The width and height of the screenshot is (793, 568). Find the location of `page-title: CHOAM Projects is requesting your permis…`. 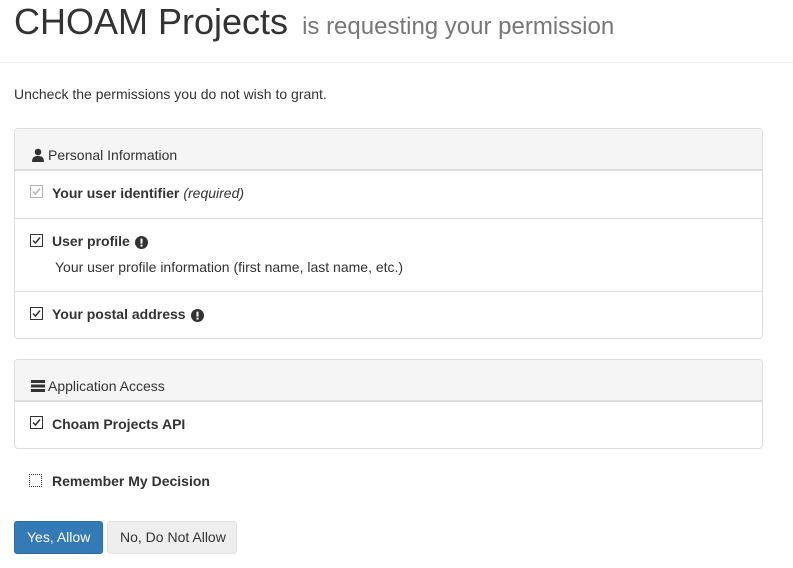

page-title: CHOAM Projects is requesting your permis… is located at coordinates (314, 24).